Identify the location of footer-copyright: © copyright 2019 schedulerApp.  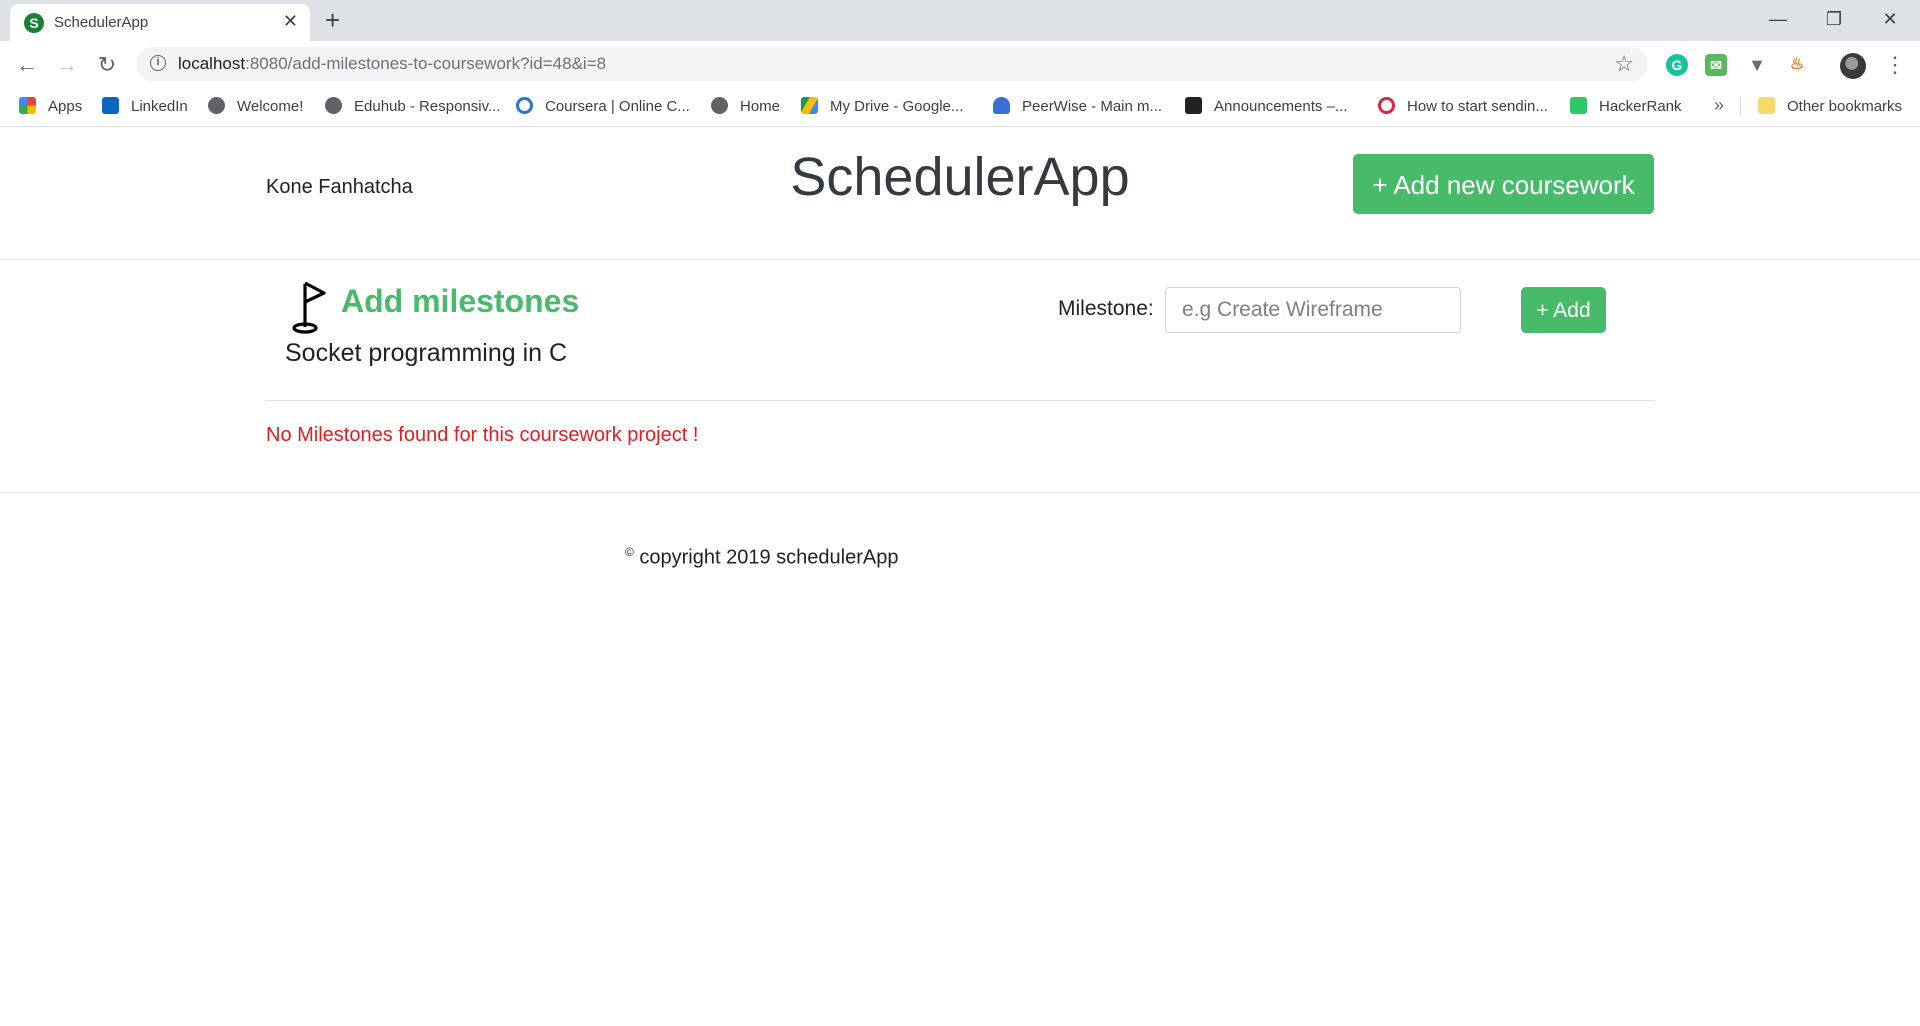
(761, 557).